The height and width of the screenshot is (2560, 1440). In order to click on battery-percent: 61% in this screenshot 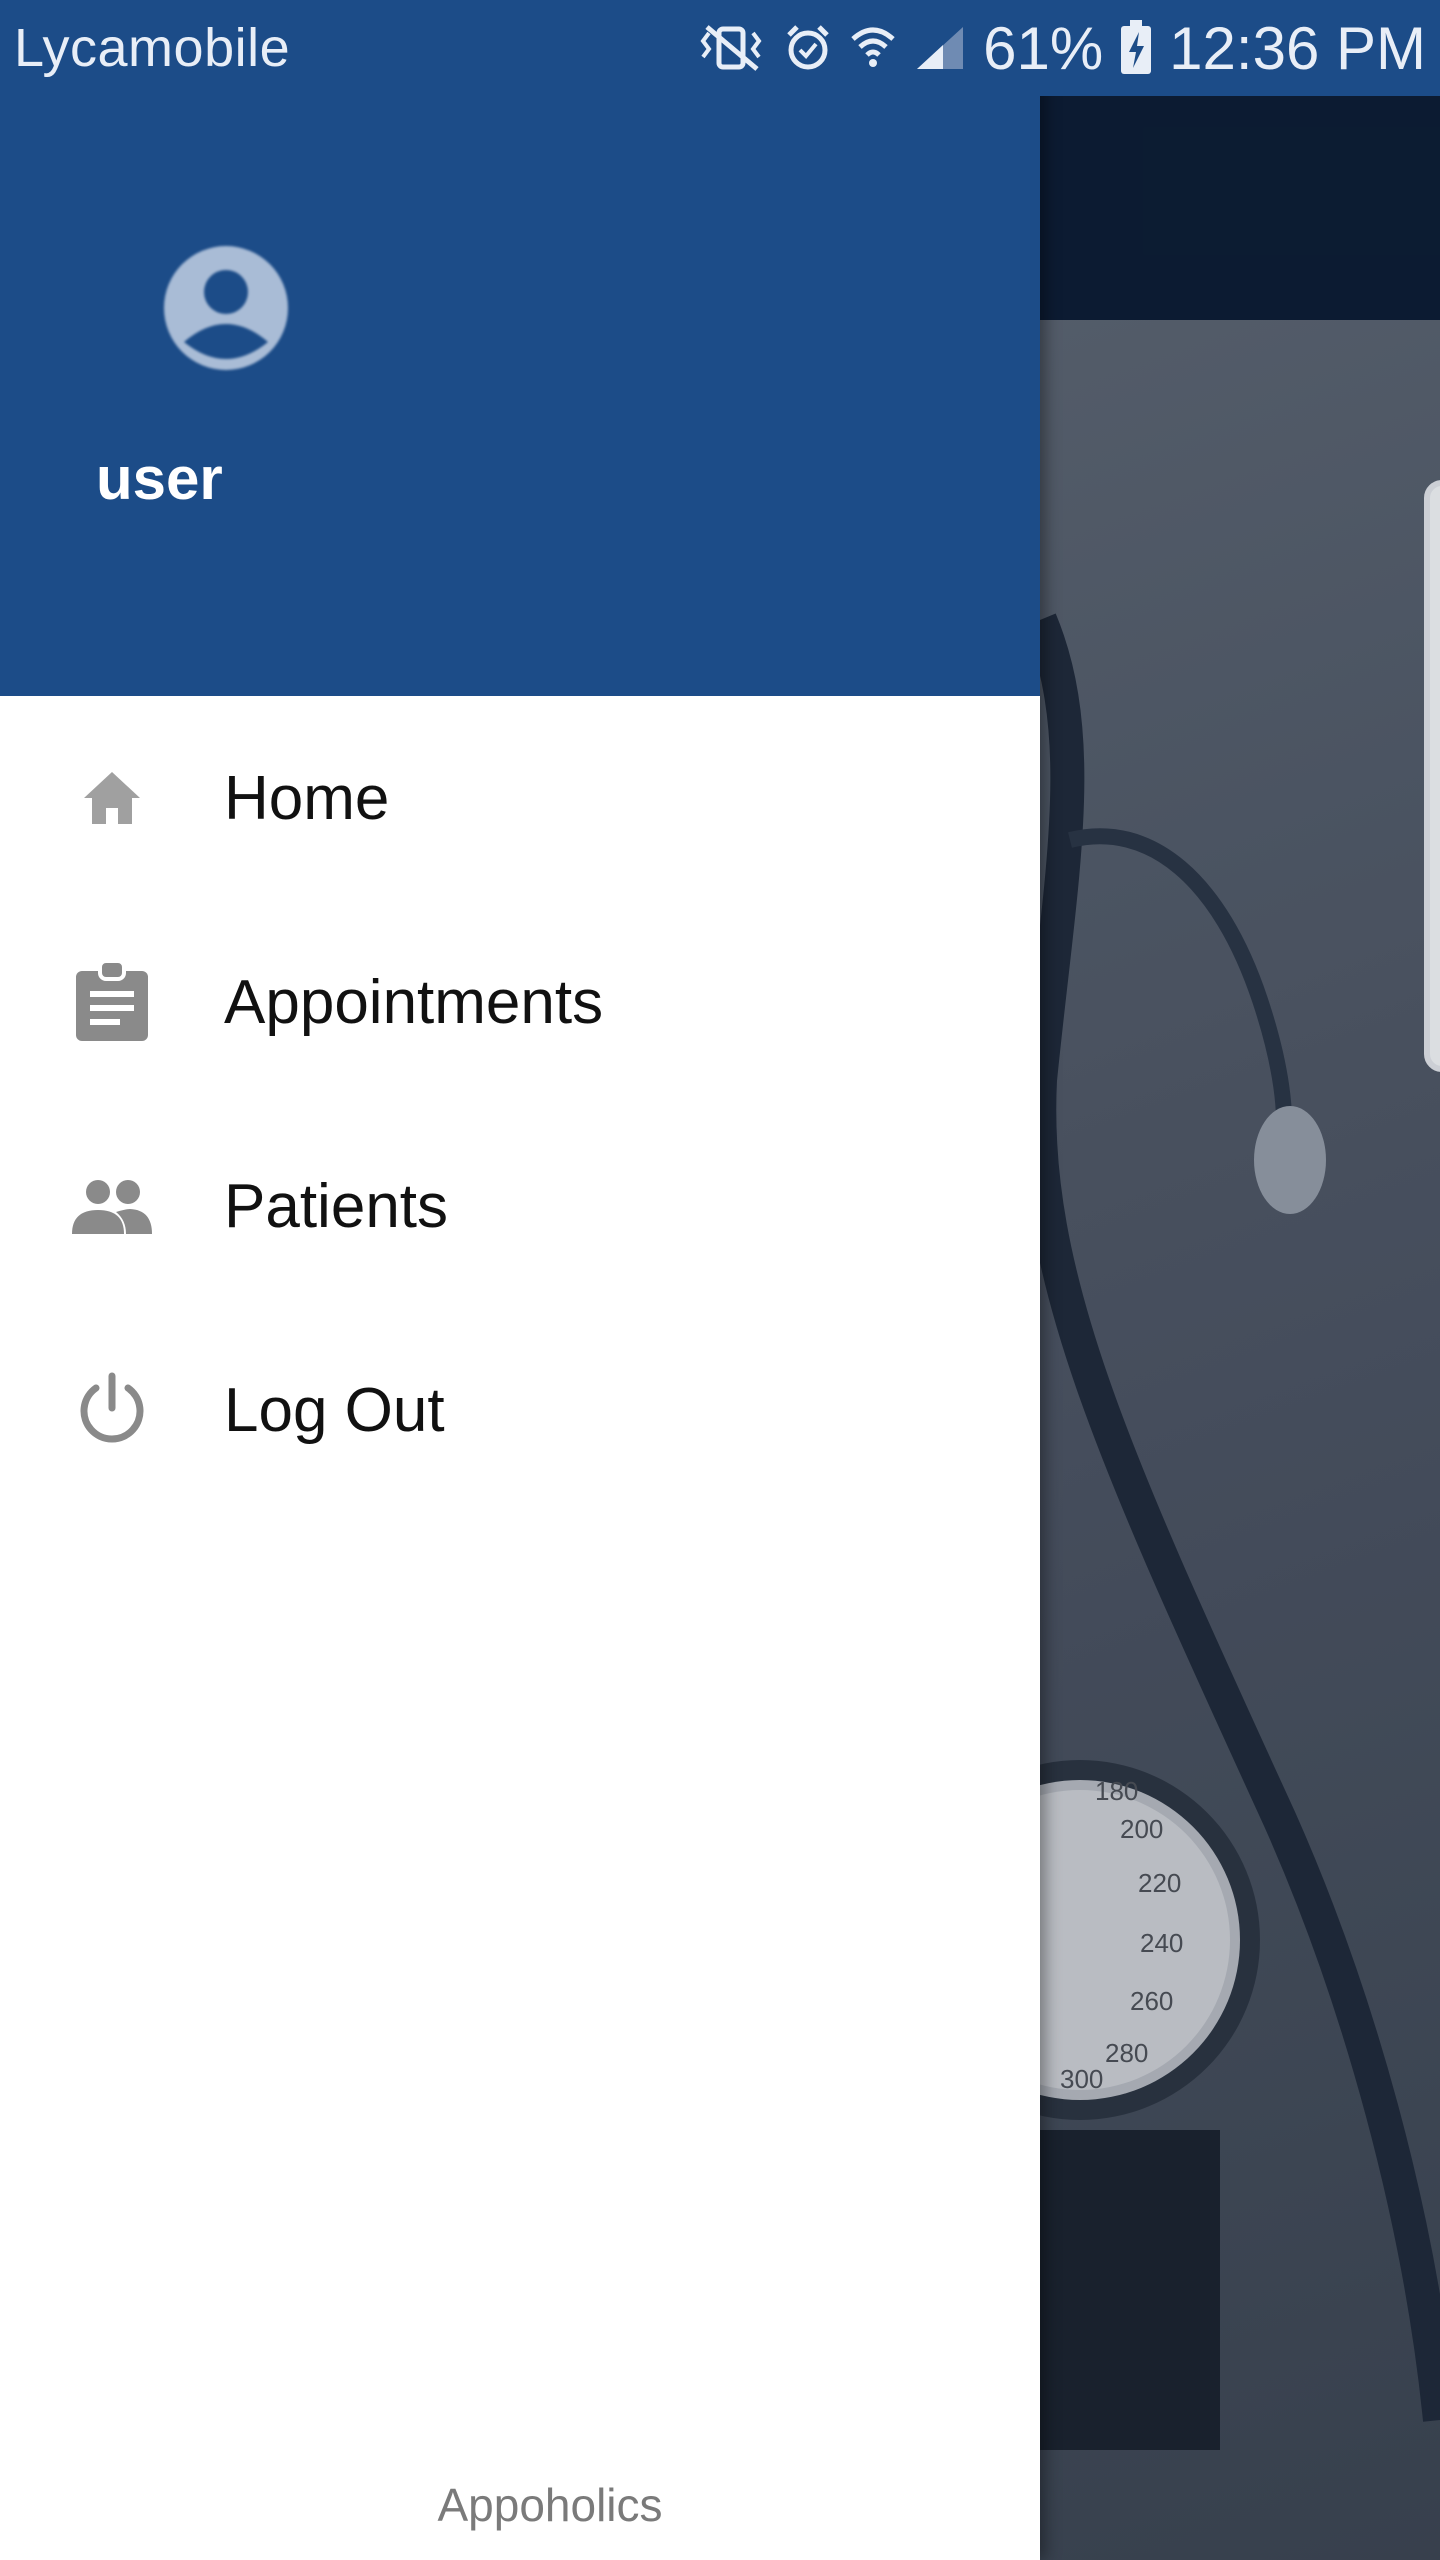, I will do `click(1043, 48)`.